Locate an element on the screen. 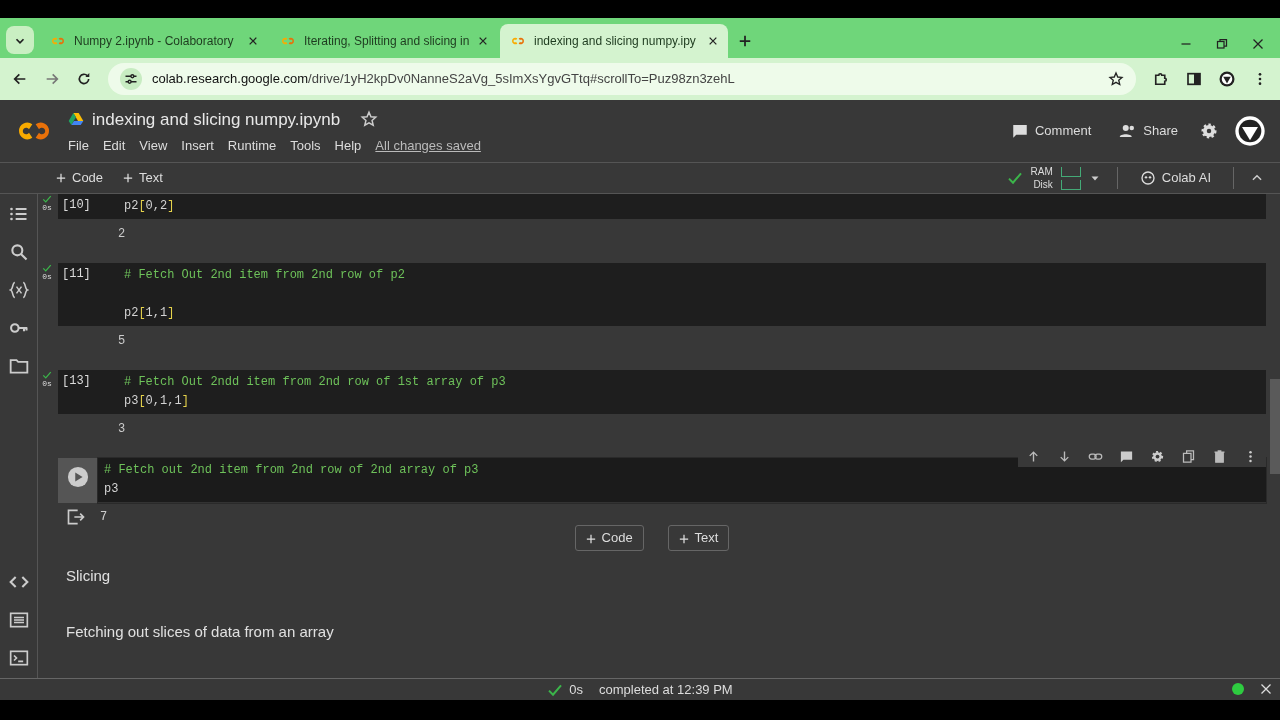 This screenshot has width=1280, height=720. star-icon is located at coordinates (369, 119).